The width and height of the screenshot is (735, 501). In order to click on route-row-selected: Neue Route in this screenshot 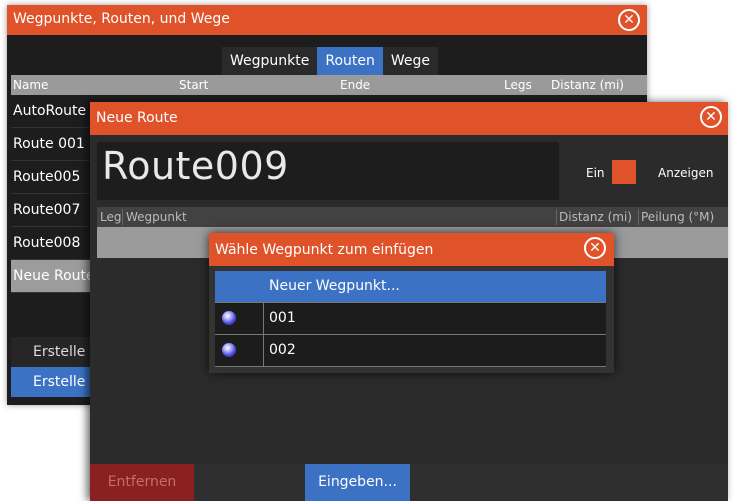, I will do `click(53, 276)`.